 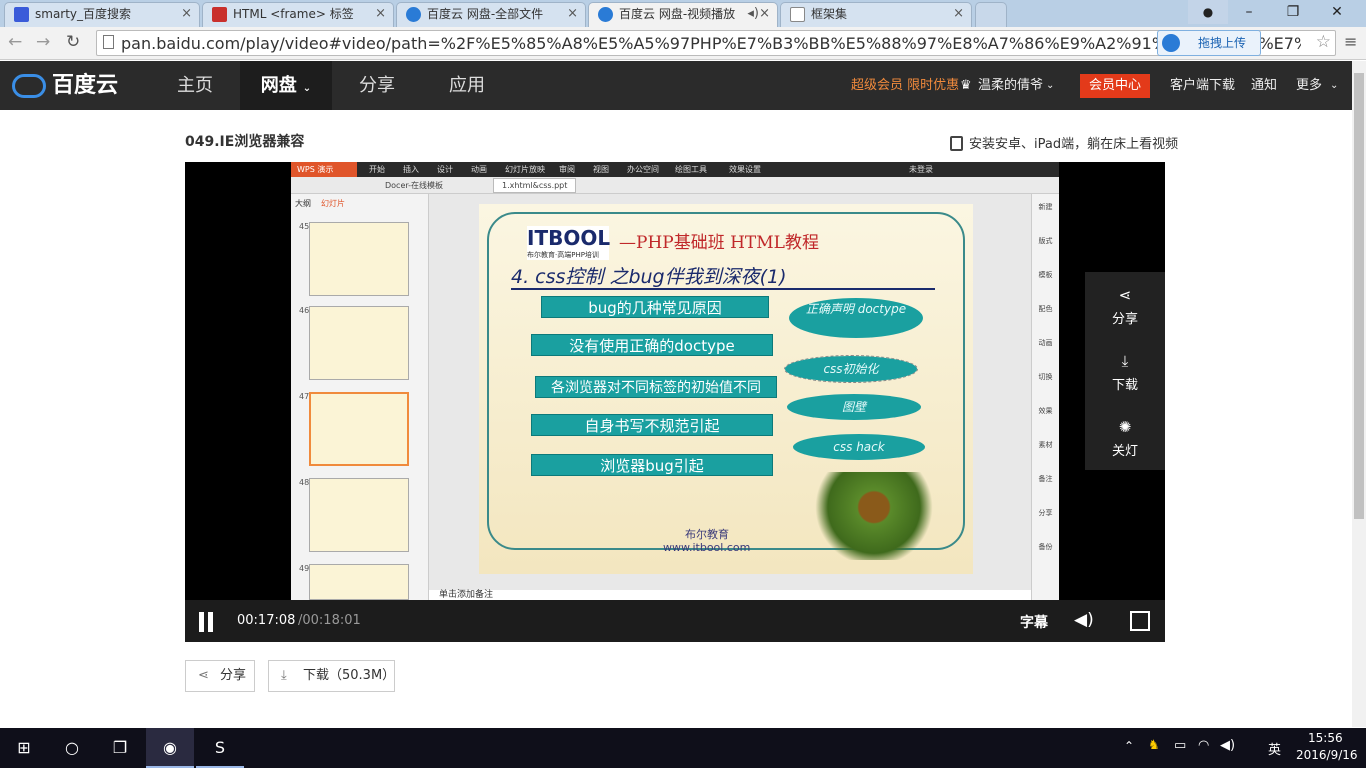 What do you see at coordinates (1129, 746) in the screenshot?
I see `tray-chevron-icon: ⌃` at bounding box center [1129, 746].